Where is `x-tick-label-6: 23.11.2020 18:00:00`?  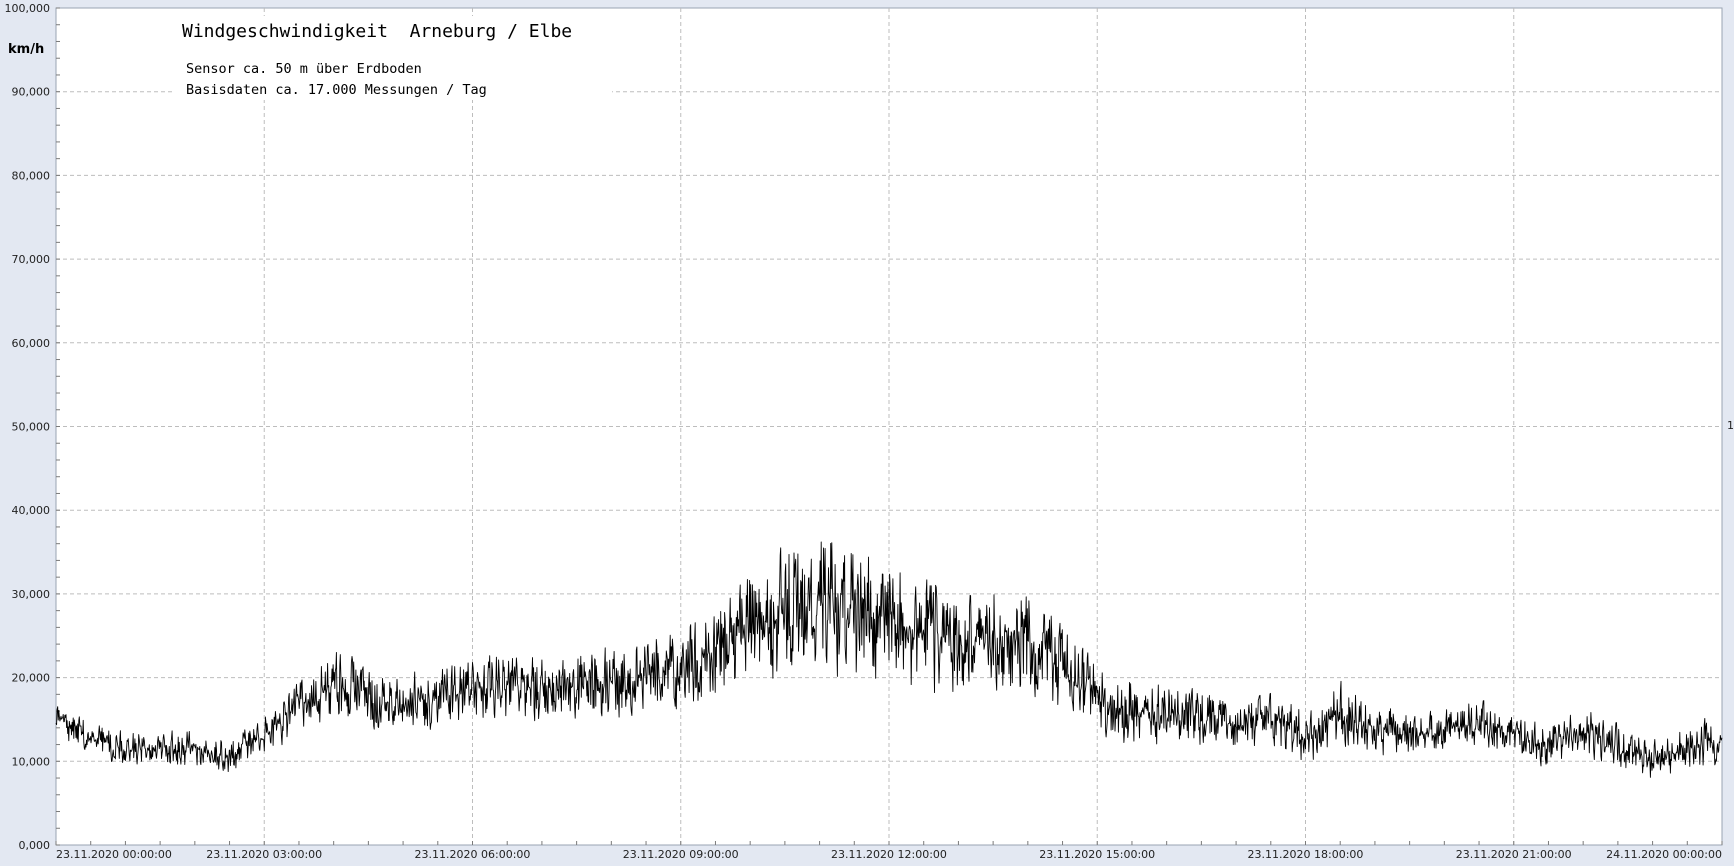
x-tick-label-6: 23.11.2020 18:00:00 is located at coordinates (1306, 854).